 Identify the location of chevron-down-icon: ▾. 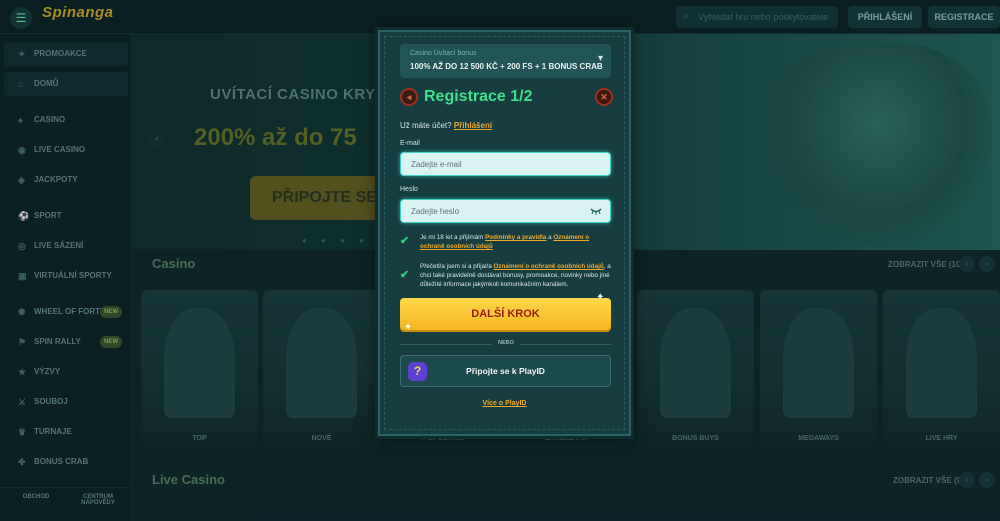
(600, 58).